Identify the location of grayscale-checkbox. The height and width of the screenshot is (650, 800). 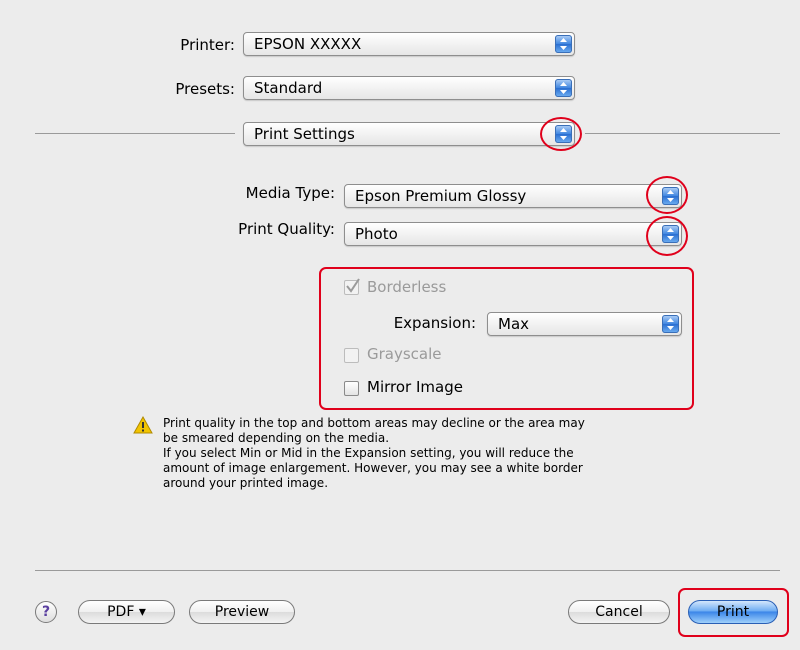
(351, 355).